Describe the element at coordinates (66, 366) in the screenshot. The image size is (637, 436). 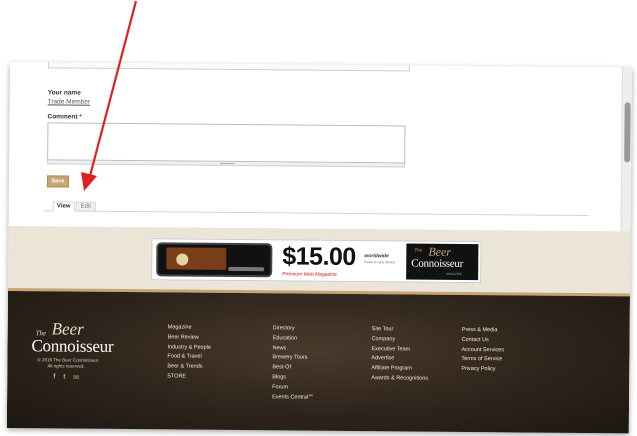
I see `copyright-line-2: All rights reserved.` at that location.